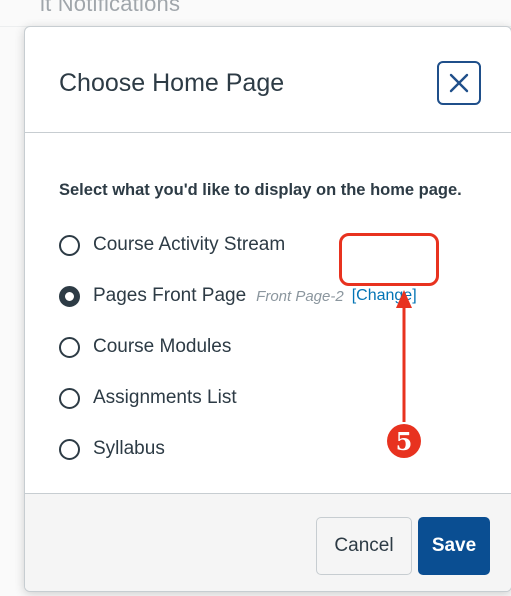  I want to click on annotation-arrow-icon, so click(404, 356).